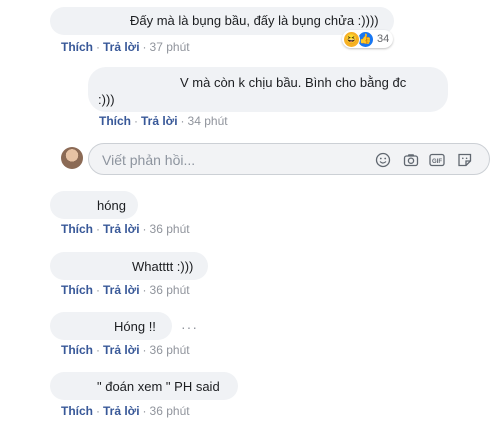 The image size is (500, 428). I want to click on gif-icon: GIF, so click(437, 160).